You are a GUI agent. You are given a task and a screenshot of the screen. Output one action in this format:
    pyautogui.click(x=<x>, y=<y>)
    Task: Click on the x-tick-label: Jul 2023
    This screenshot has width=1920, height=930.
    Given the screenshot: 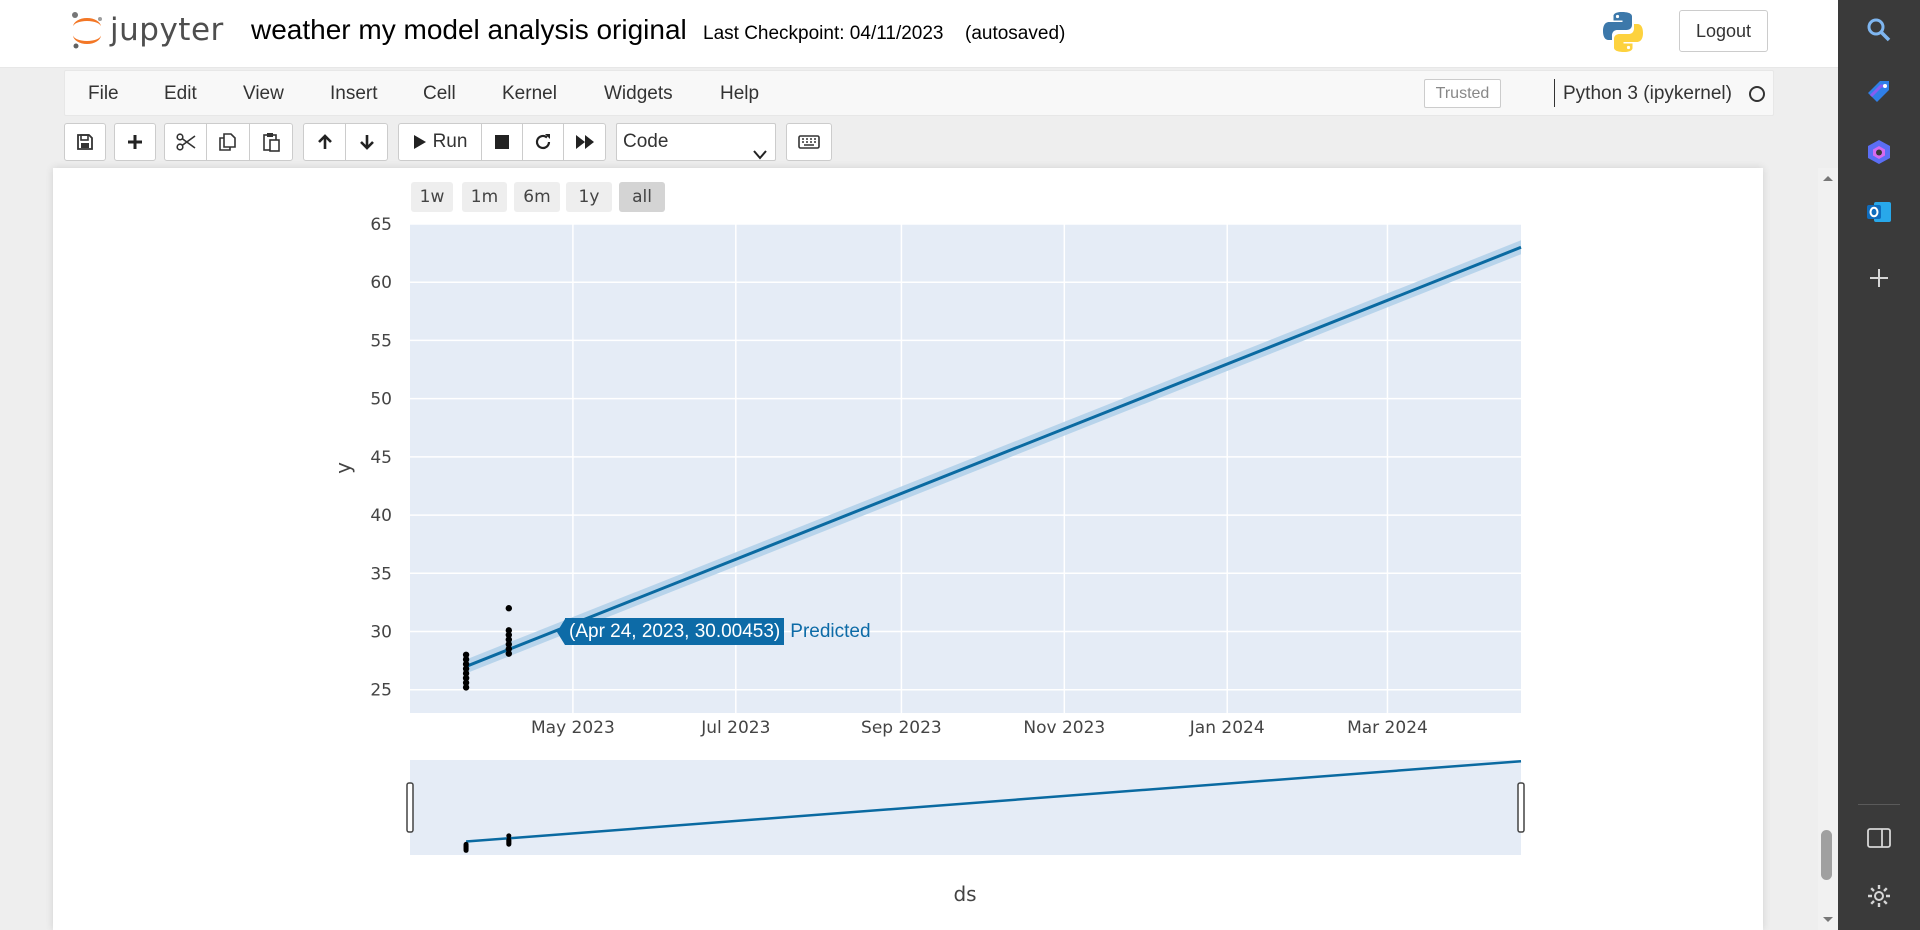 What is the action you would take?
    pyautogui.click(x=735, y=728)
    